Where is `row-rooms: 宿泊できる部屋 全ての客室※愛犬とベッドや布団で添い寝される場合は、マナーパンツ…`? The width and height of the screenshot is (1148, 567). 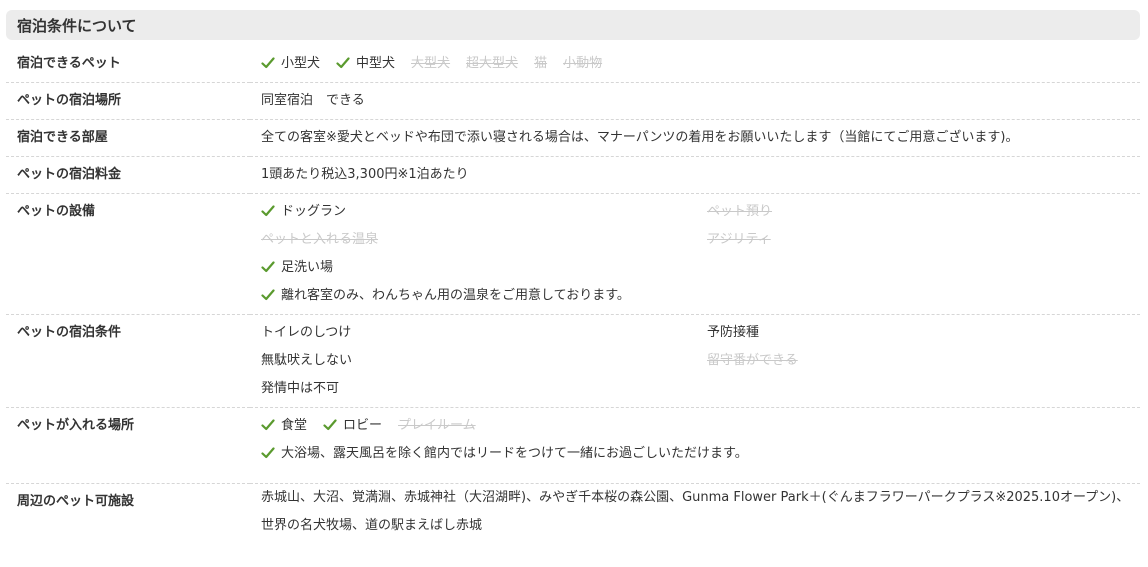
row-rooms: 宿泊できる部屋 全ての客室※愛犬とベッドや布団で添い寝される場合は、マナーパンツ… is located at coordinates (573, 138).